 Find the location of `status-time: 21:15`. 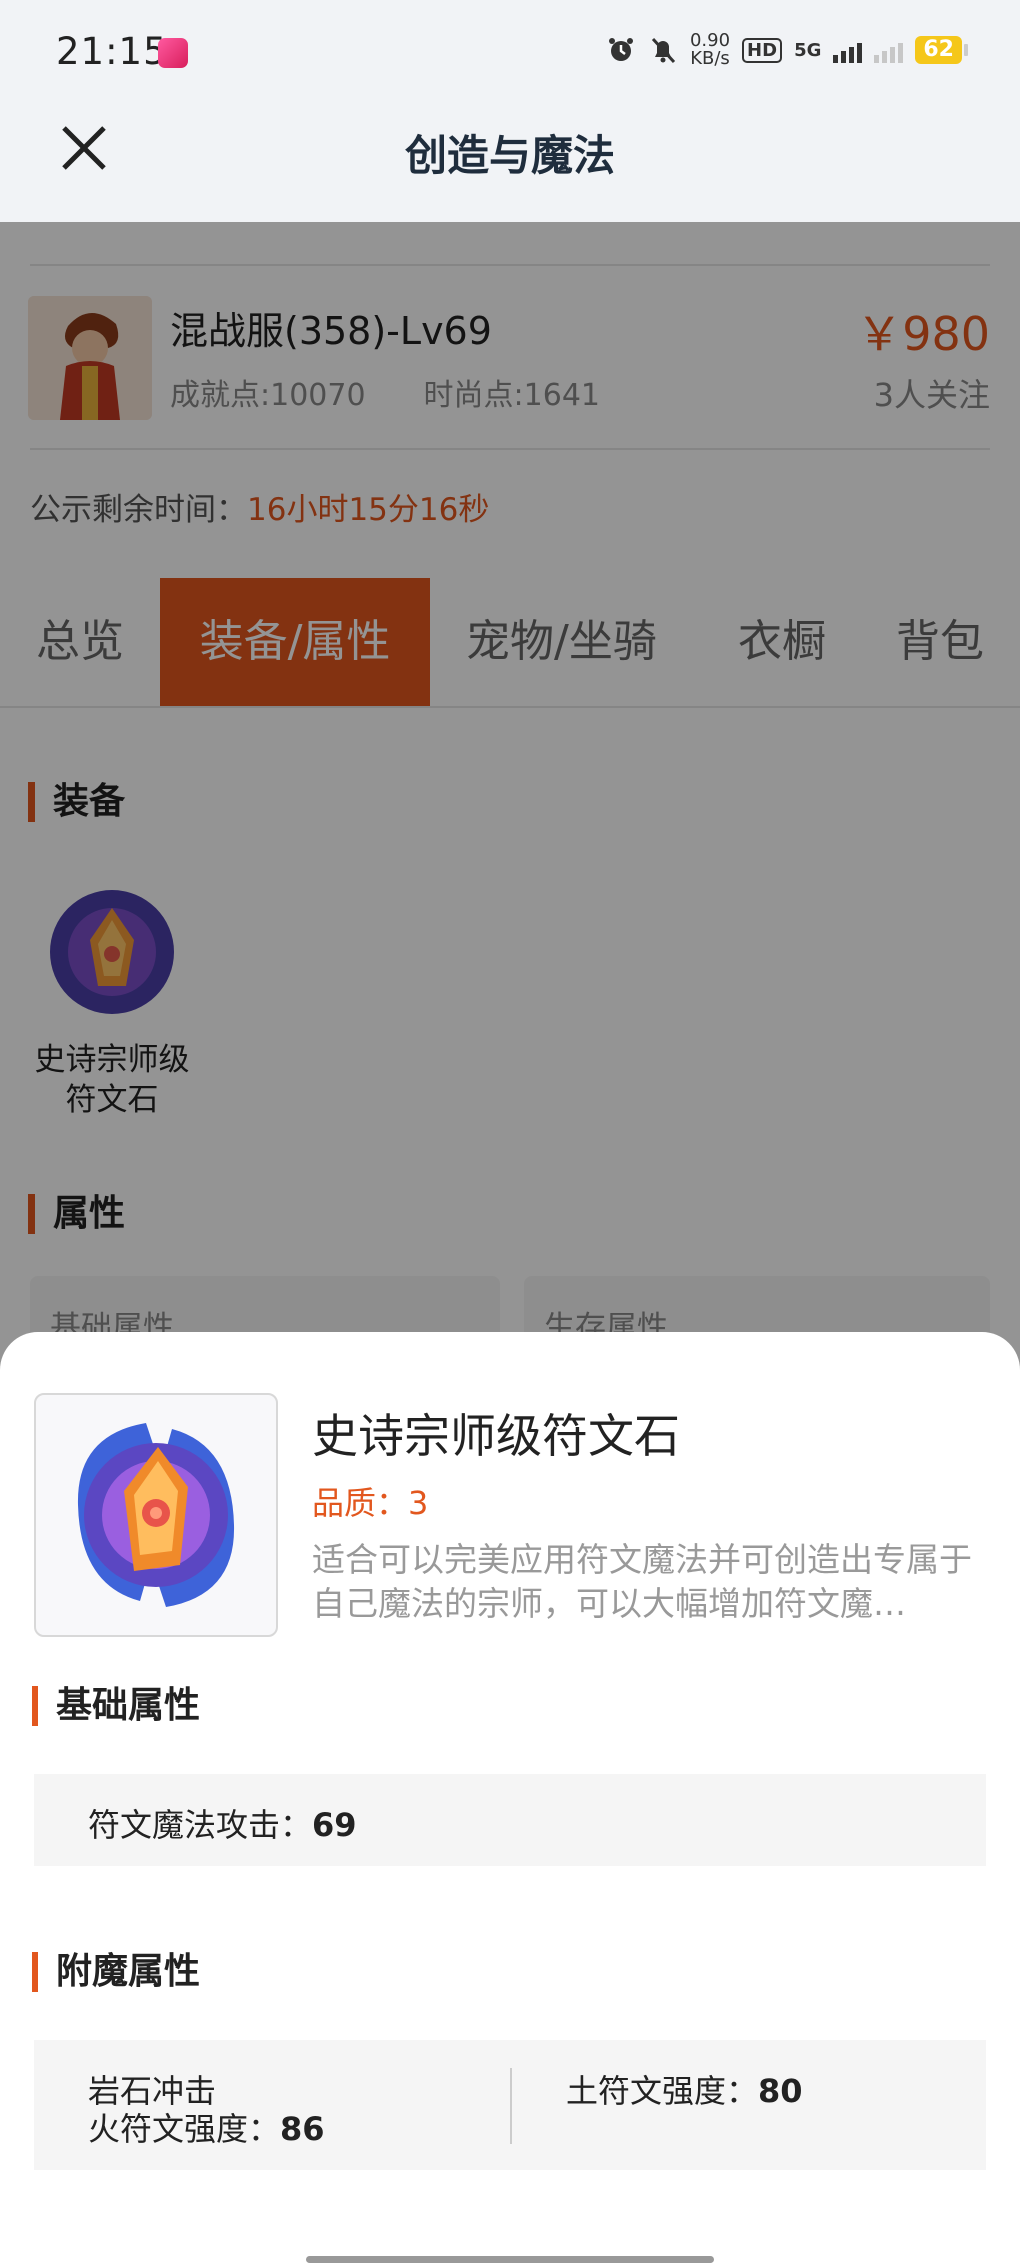

status-time: 21:15 is located at coordinates (112, 51).